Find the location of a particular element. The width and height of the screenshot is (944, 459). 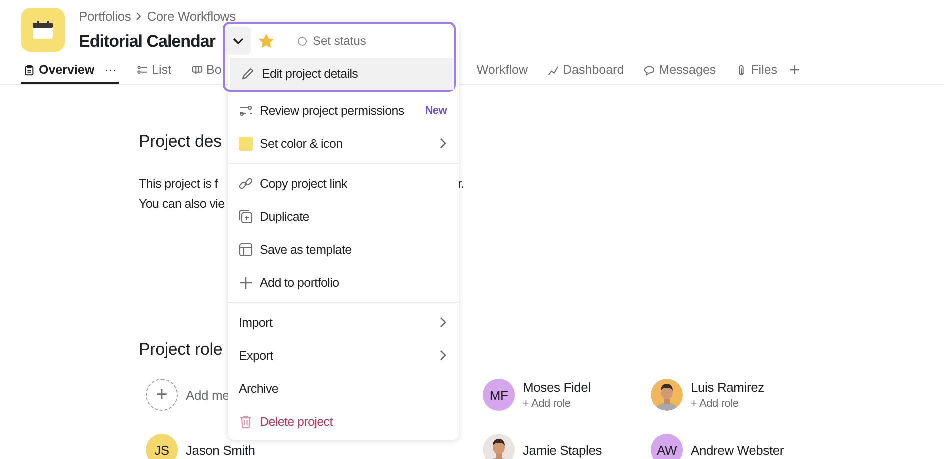

tab: Workflow is located at coordinates (502, 71).